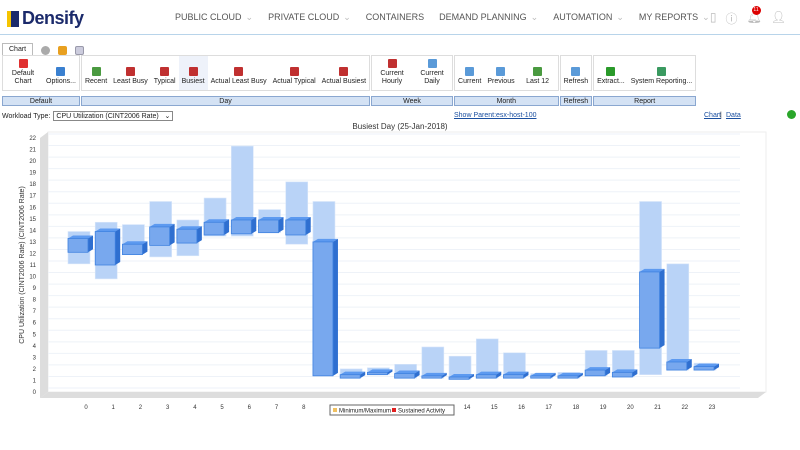  I want to click on least-busy-button: Least Busy, so click(130, 73).